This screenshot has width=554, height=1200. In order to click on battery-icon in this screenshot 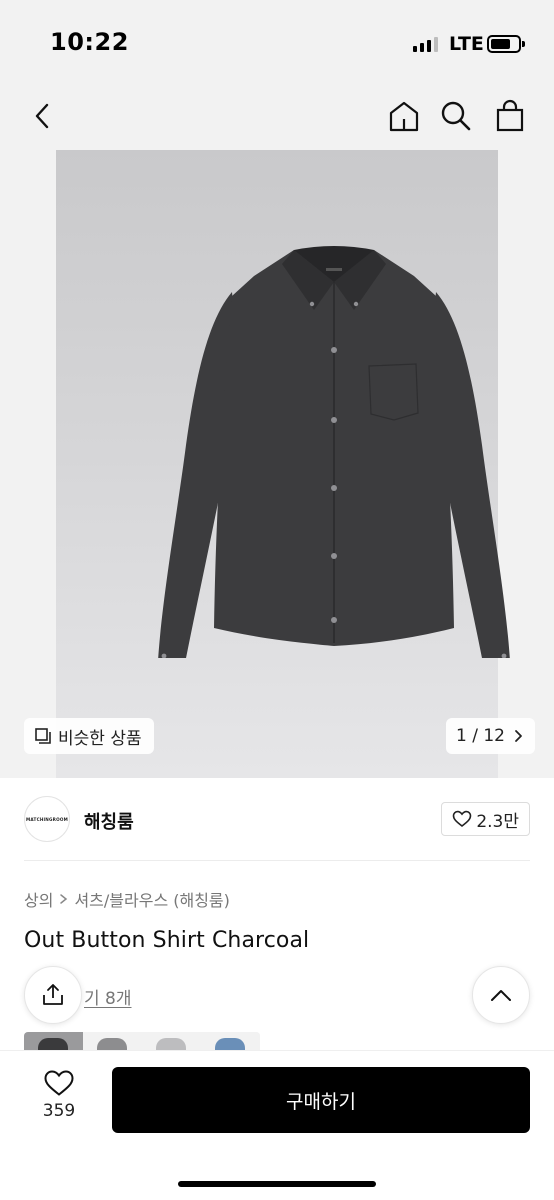, I will do `click(506, 44)`.